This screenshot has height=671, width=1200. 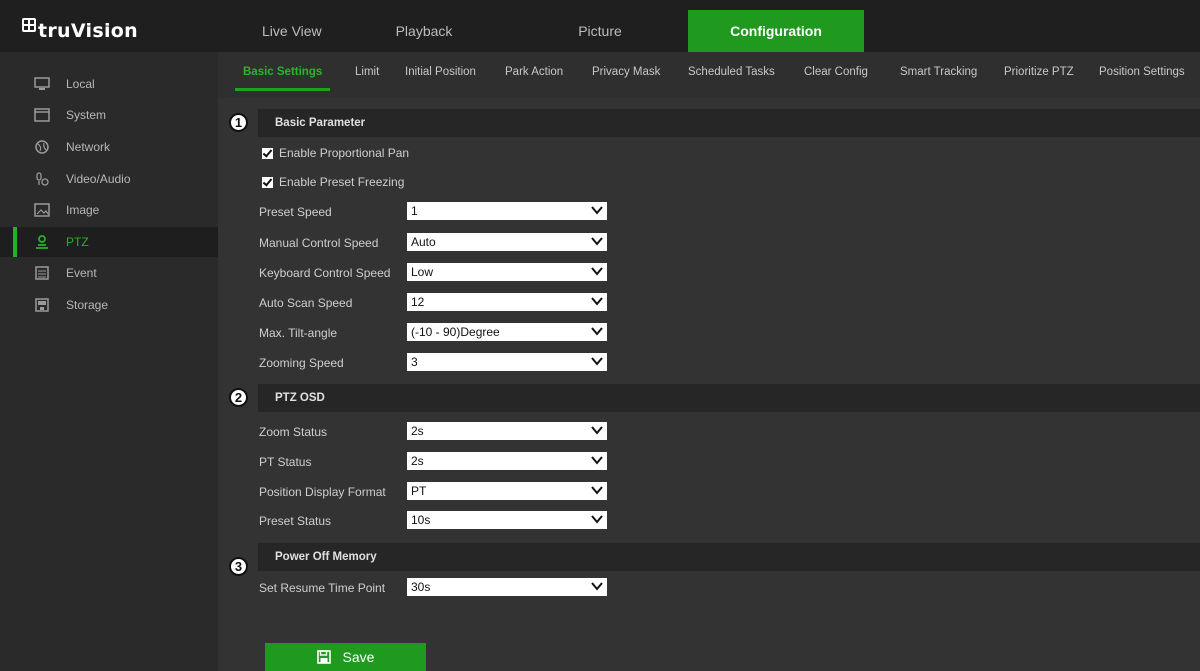 I want to click on checkbox-row: Enable Preset Freezing, so click(x=333, y=182).